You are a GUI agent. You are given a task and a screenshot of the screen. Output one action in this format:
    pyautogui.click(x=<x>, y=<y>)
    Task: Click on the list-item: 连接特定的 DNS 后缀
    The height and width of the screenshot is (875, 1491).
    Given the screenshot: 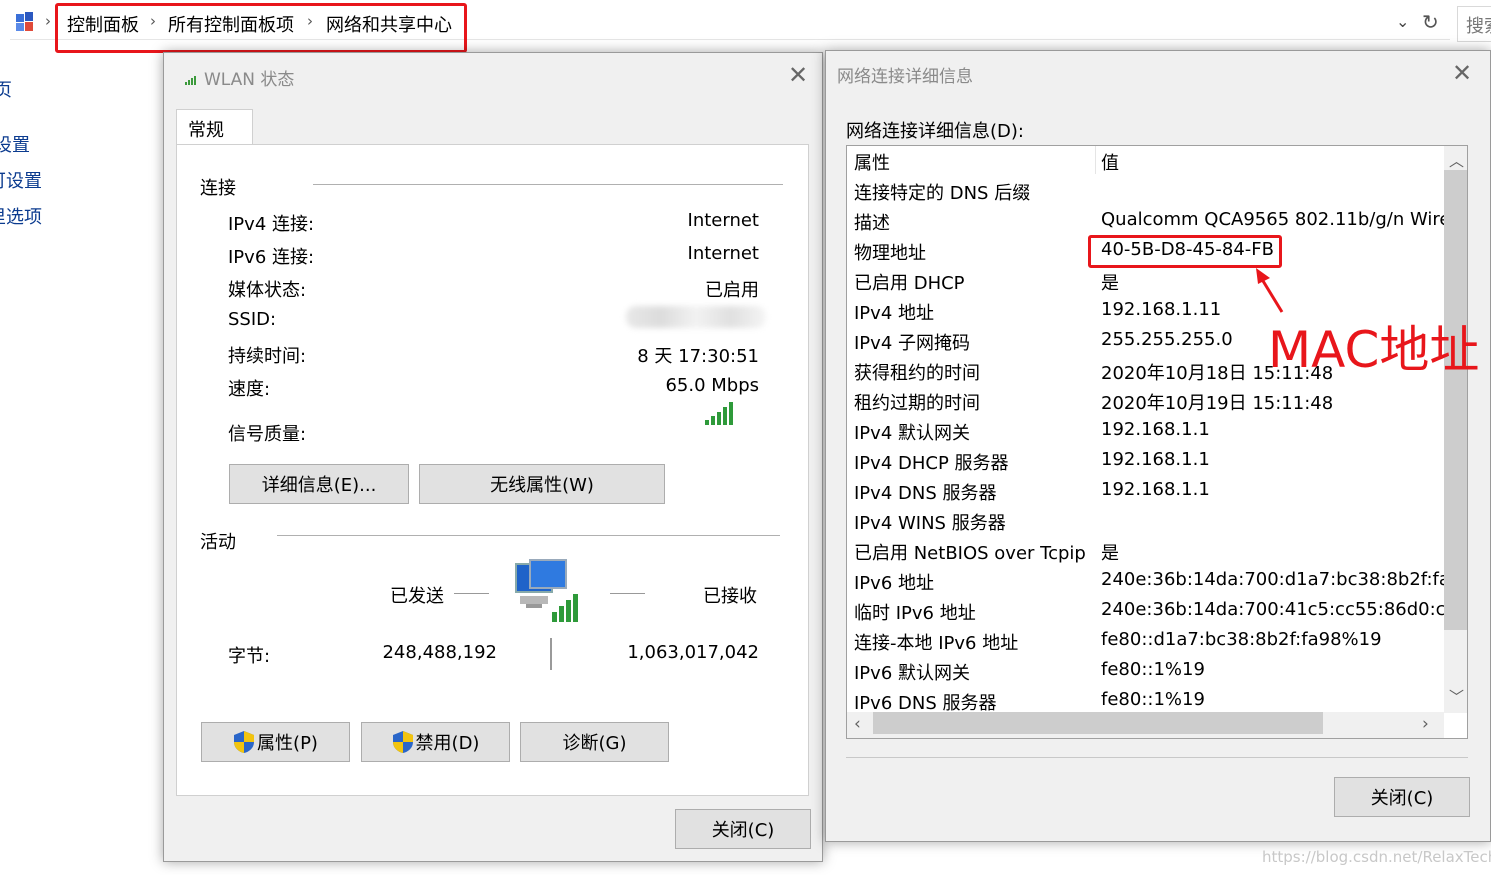 What is the action you would take?
    pyautogui.click(x=942, y=193)
    